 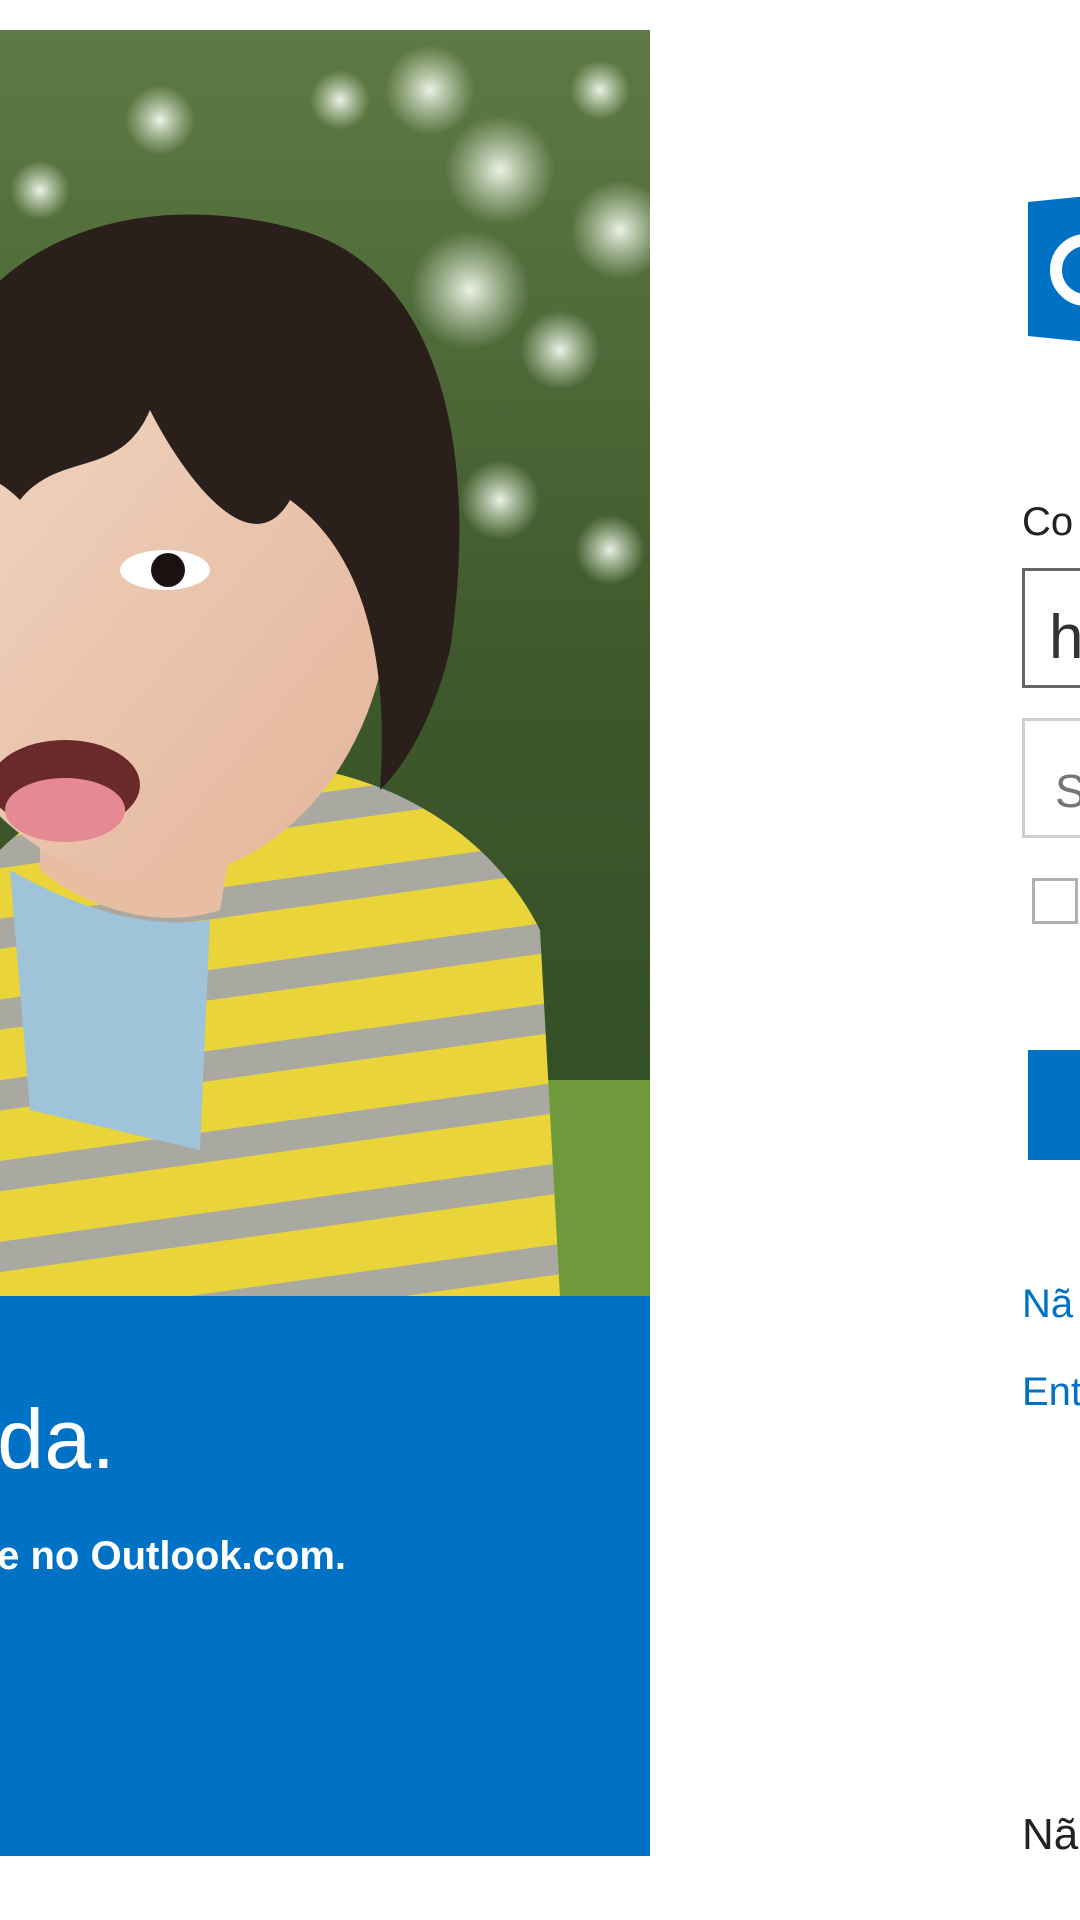 I want to click on remember-me-checkbox, so click(x=1055, y=901).